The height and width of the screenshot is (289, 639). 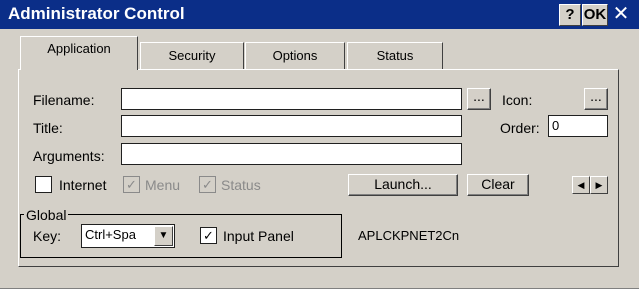 What do you see at coordinates (163, 185) in the screenshot?
I see `menu-label: Menu` at bounding box center [163, 185].